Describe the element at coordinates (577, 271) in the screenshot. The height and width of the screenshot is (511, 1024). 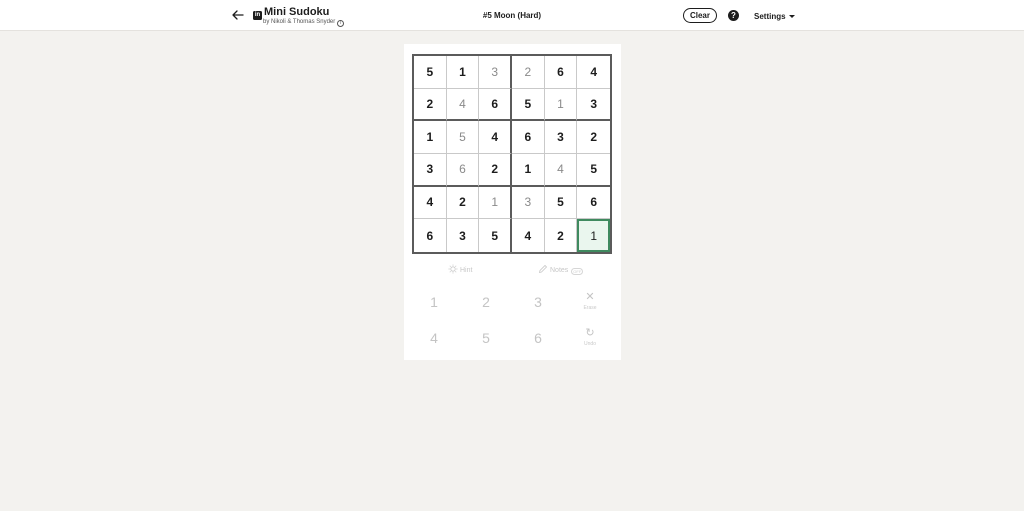
I see `notes-toggle: OFF` at that location.